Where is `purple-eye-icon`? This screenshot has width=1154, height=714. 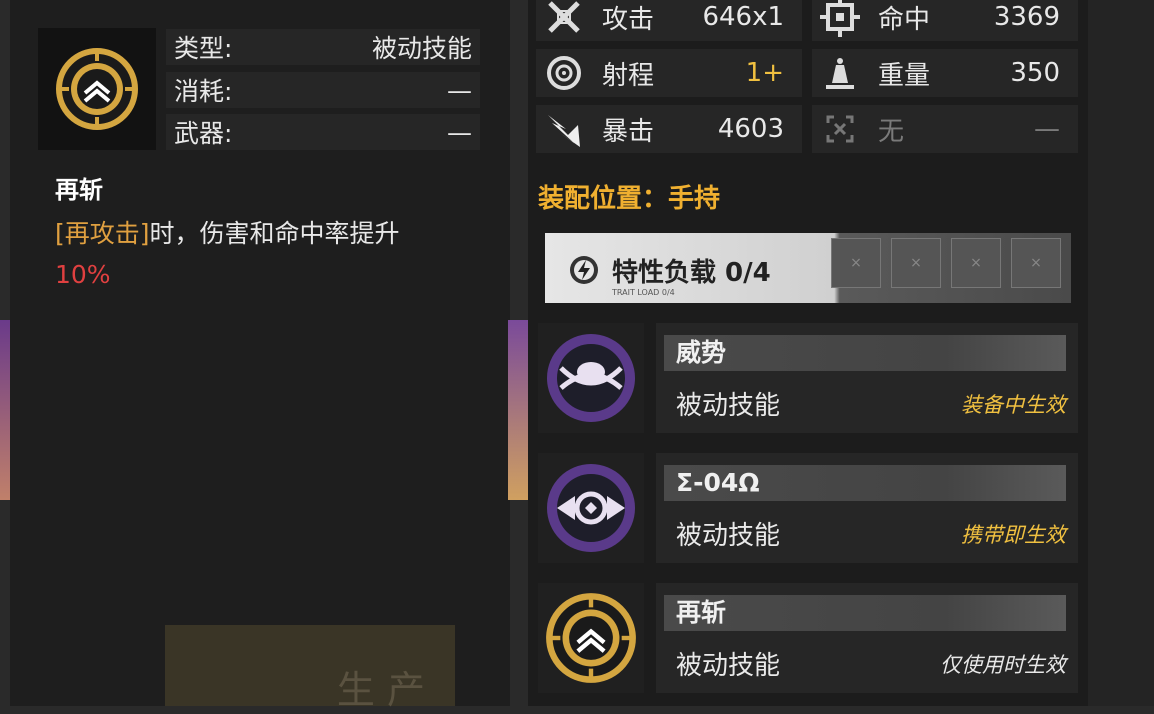
purple-eye-icon is located at coordinates (591, 508).